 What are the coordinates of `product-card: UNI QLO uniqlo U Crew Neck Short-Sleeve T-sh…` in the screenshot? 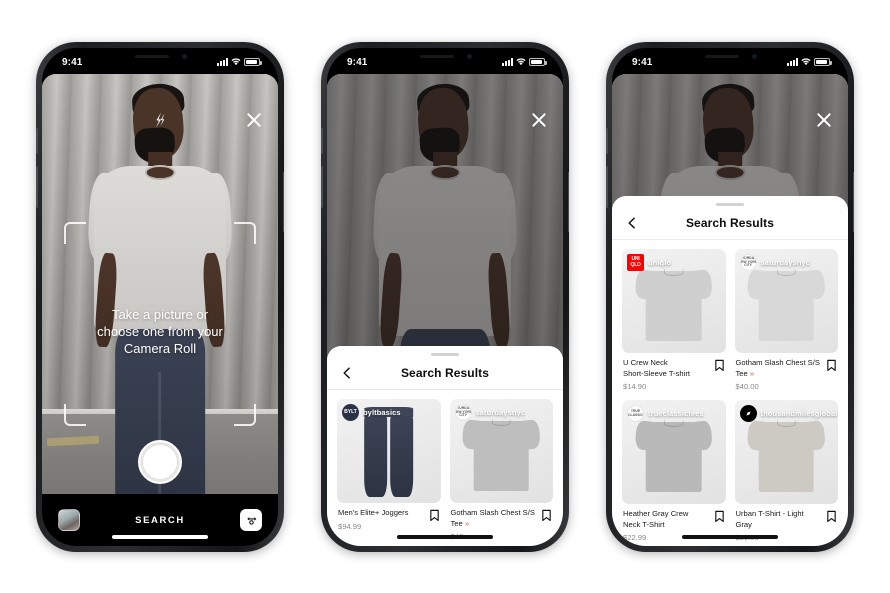 It's located at (674, 320).